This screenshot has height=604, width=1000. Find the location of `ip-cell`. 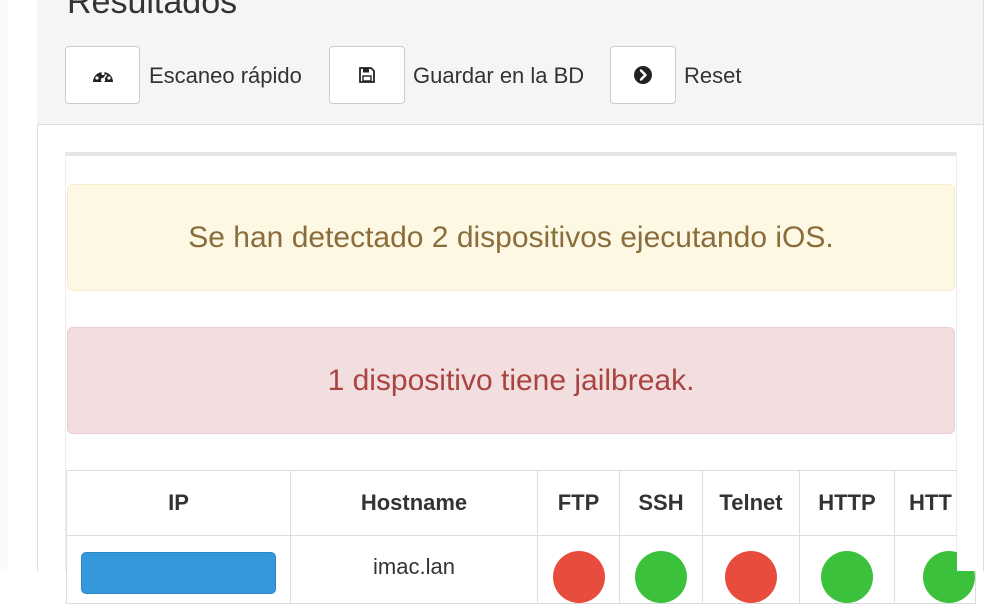

ip-cell is located at coordinates (178, 569).